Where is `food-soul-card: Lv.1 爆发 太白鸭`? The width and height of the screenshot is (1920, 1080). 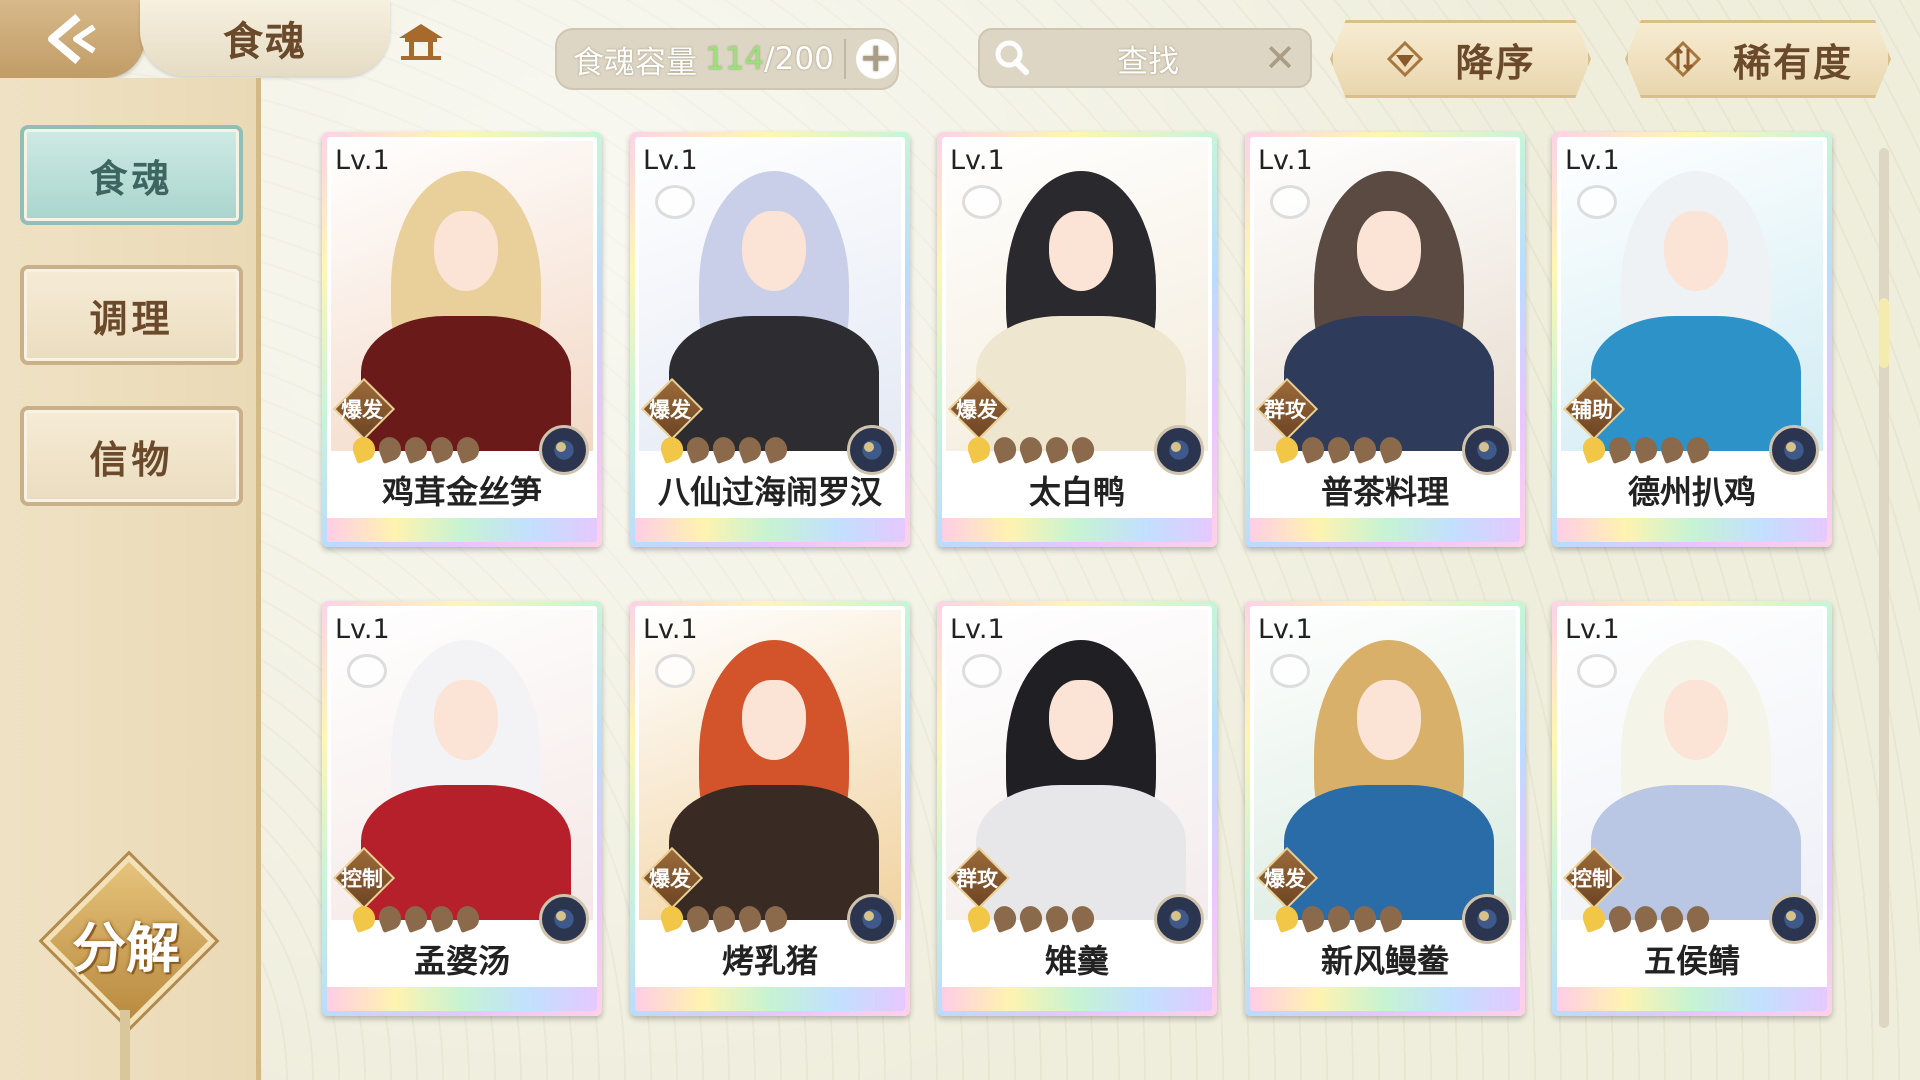
food-soul-card: Lv.1 爆发 太白鸭 is located at coordinates (1077, 339).